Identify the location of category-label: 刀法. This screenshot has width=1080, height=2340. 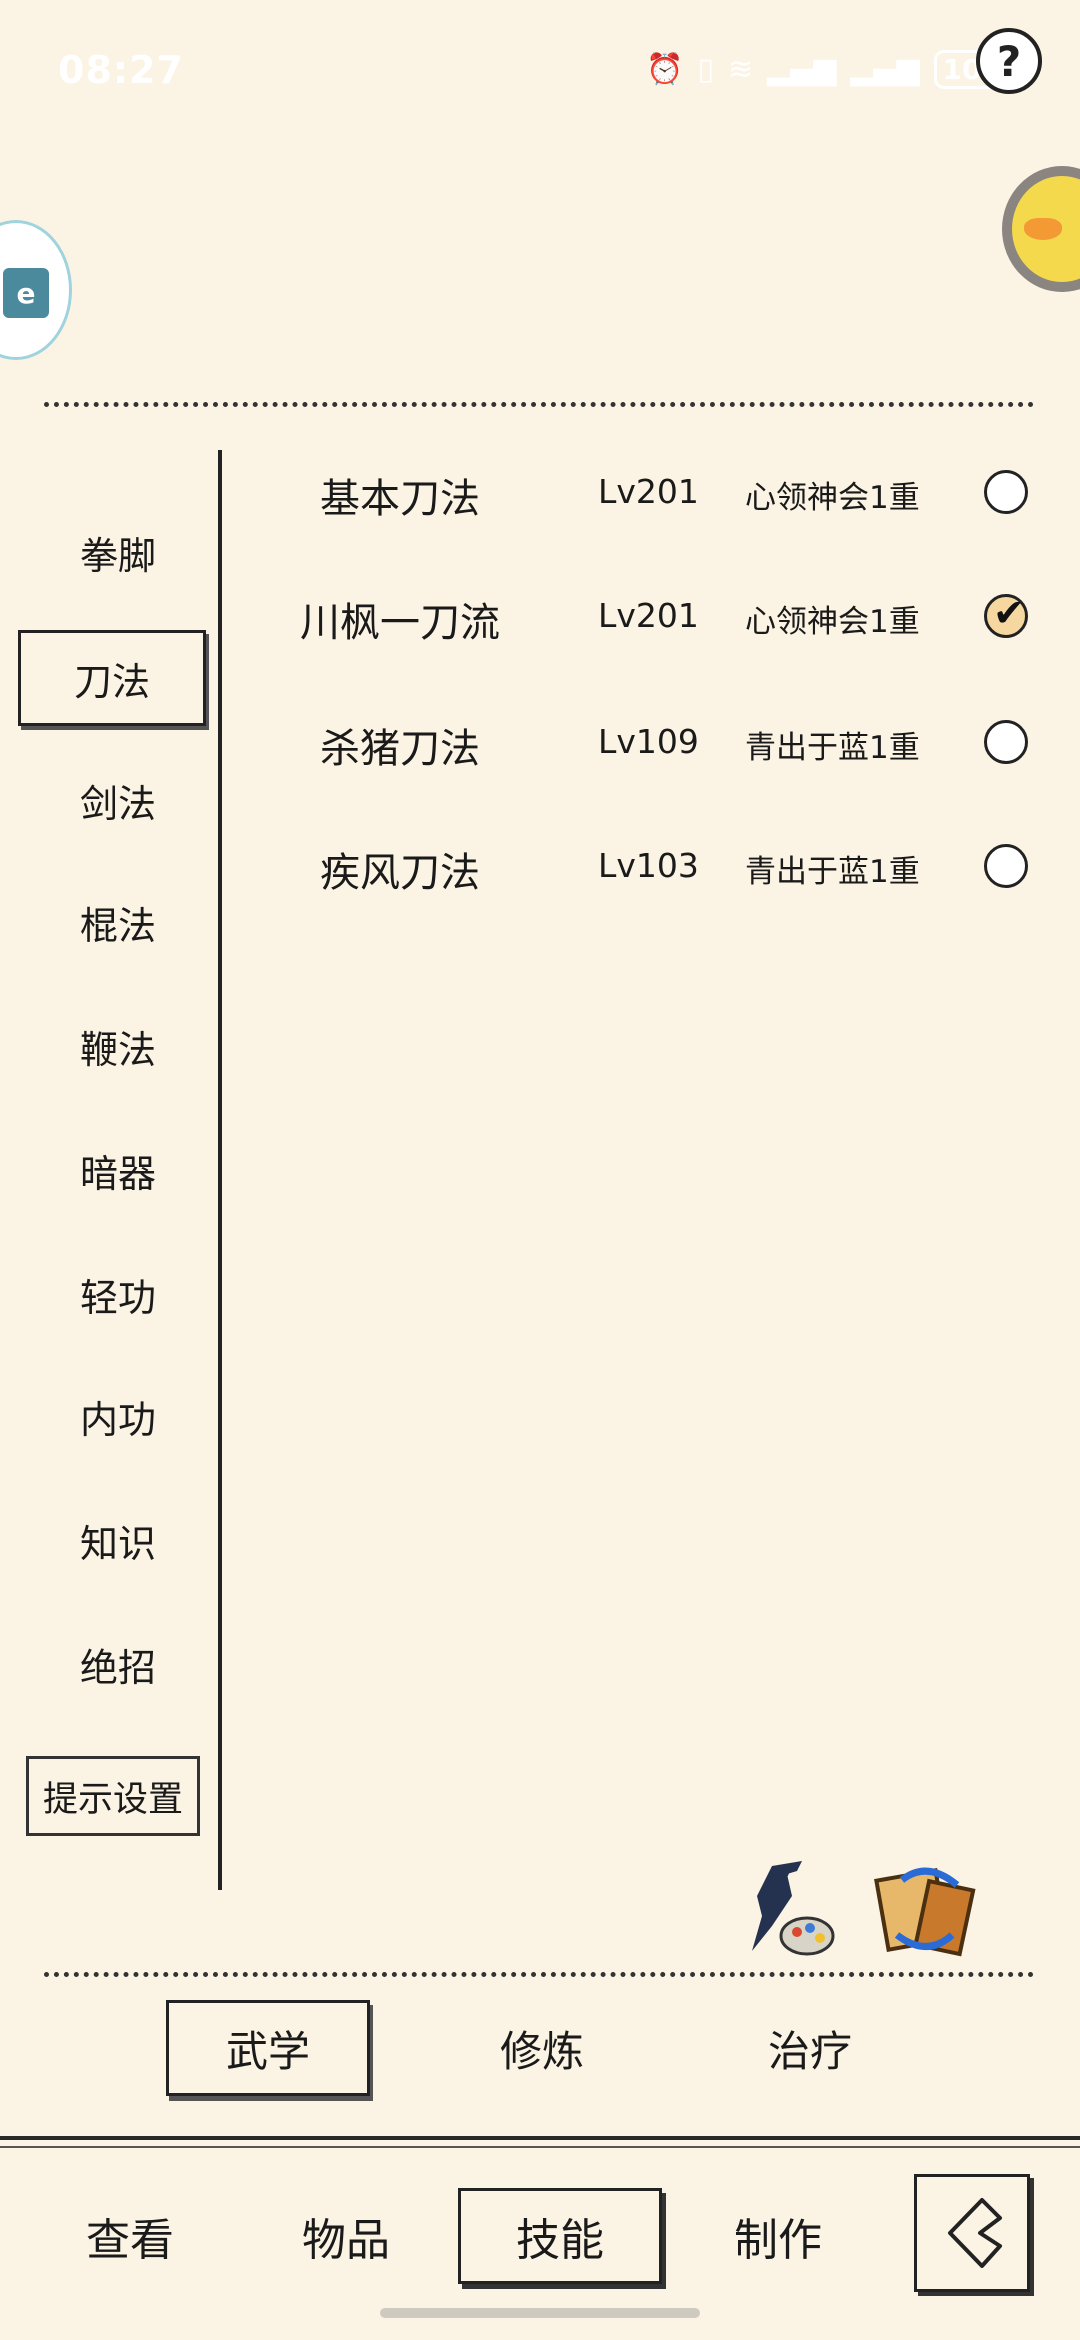
(111, 681).